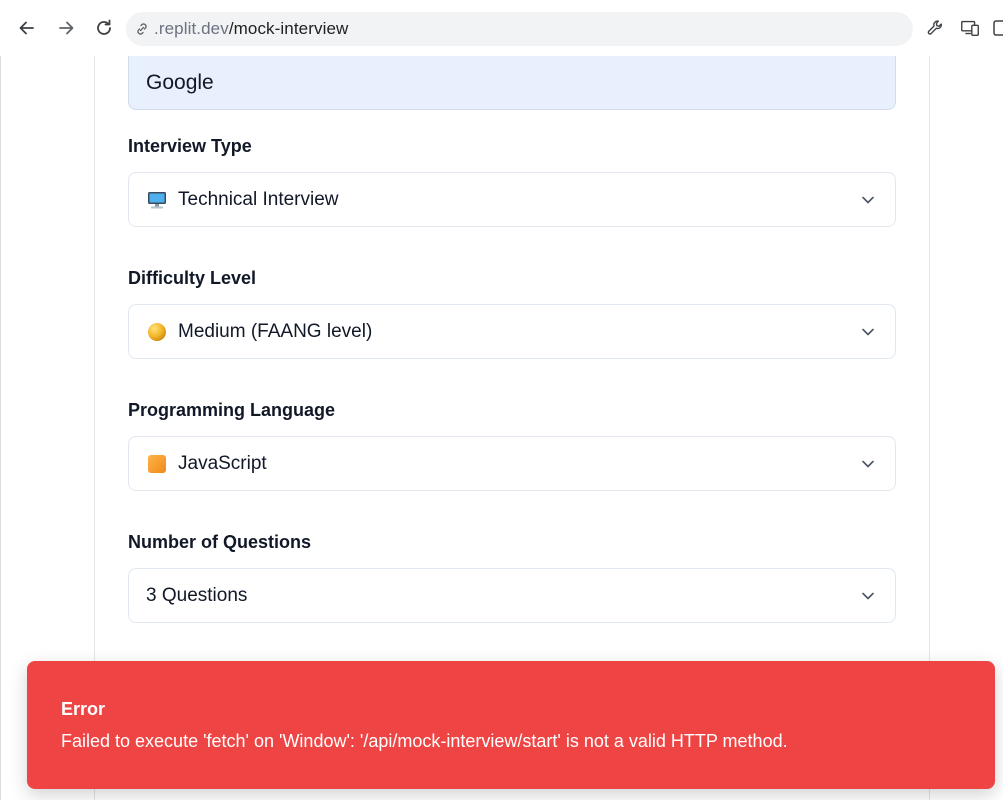  I want to click on language-label: Programming Language, so click(232, 410).